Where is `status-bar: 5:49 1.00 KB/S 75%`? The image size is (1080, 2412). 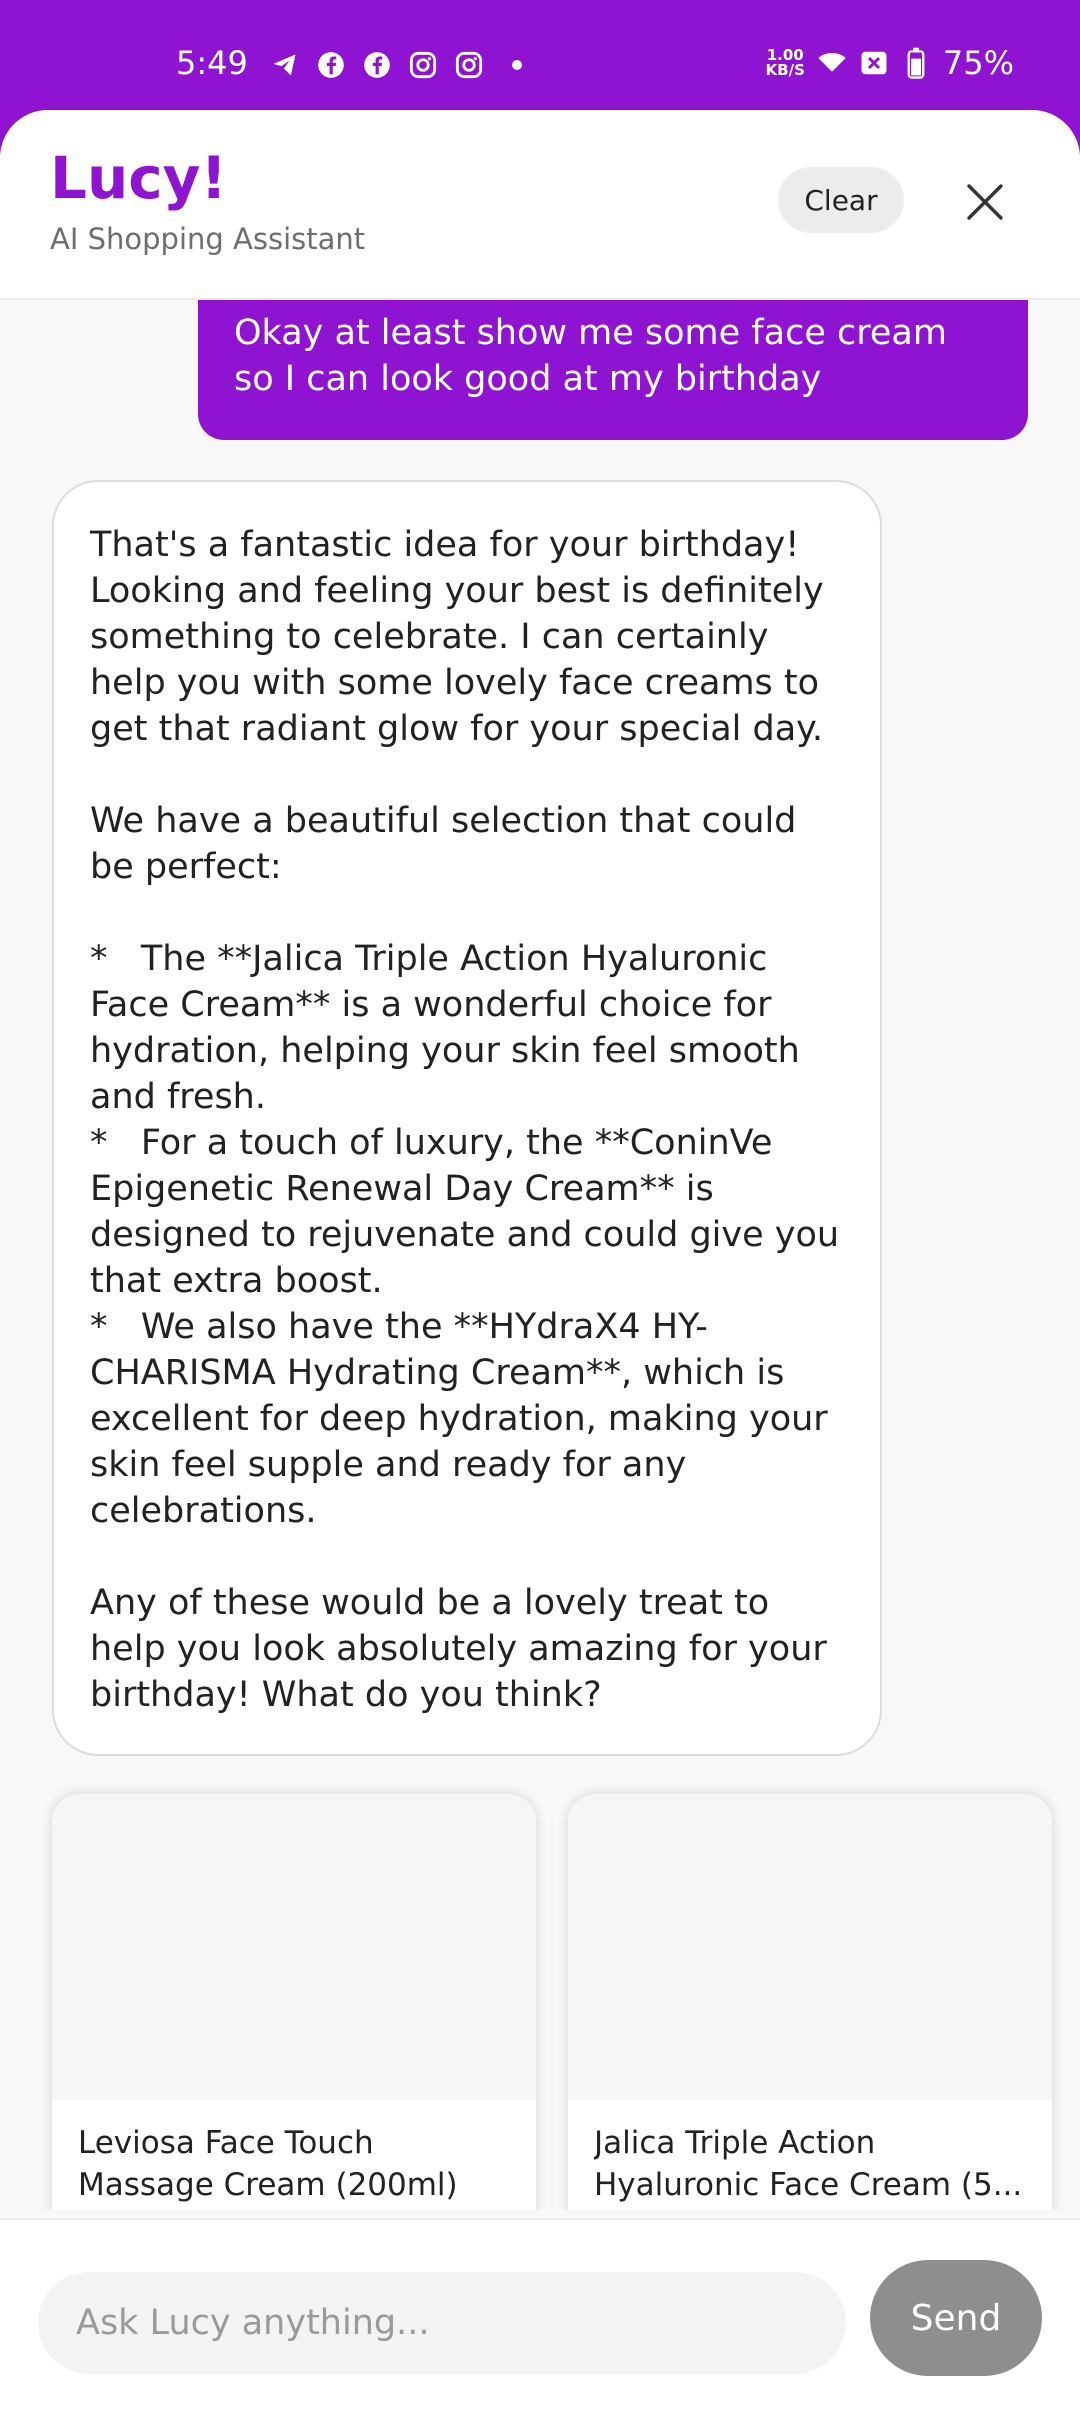 status-bar: 5:49 1.00 KB/S 75% is located at coordinates (540, 55).